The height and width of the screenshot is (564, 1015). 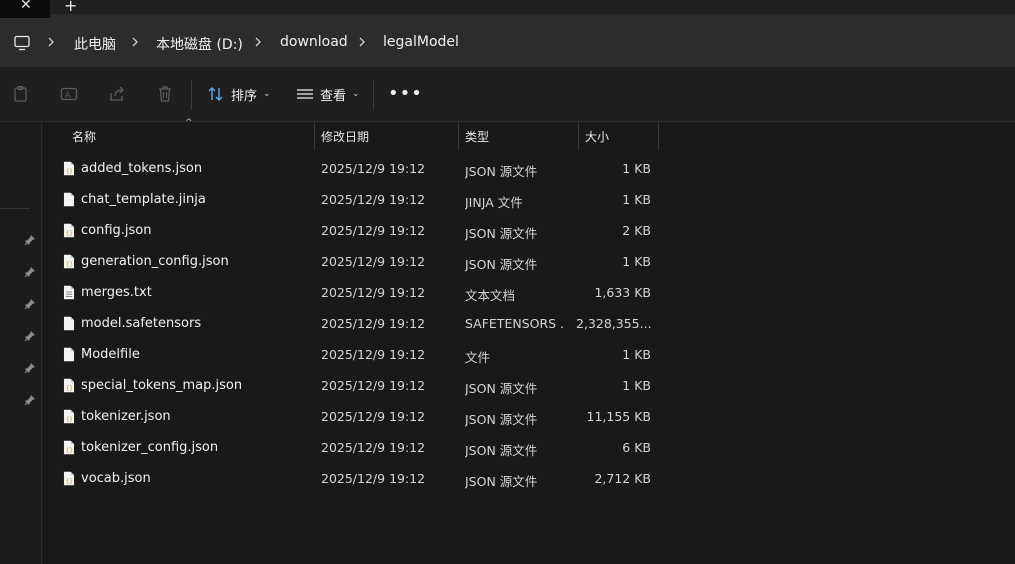 I want to click on sort-button: 排序 ⌄, so click(x=239, y=94).